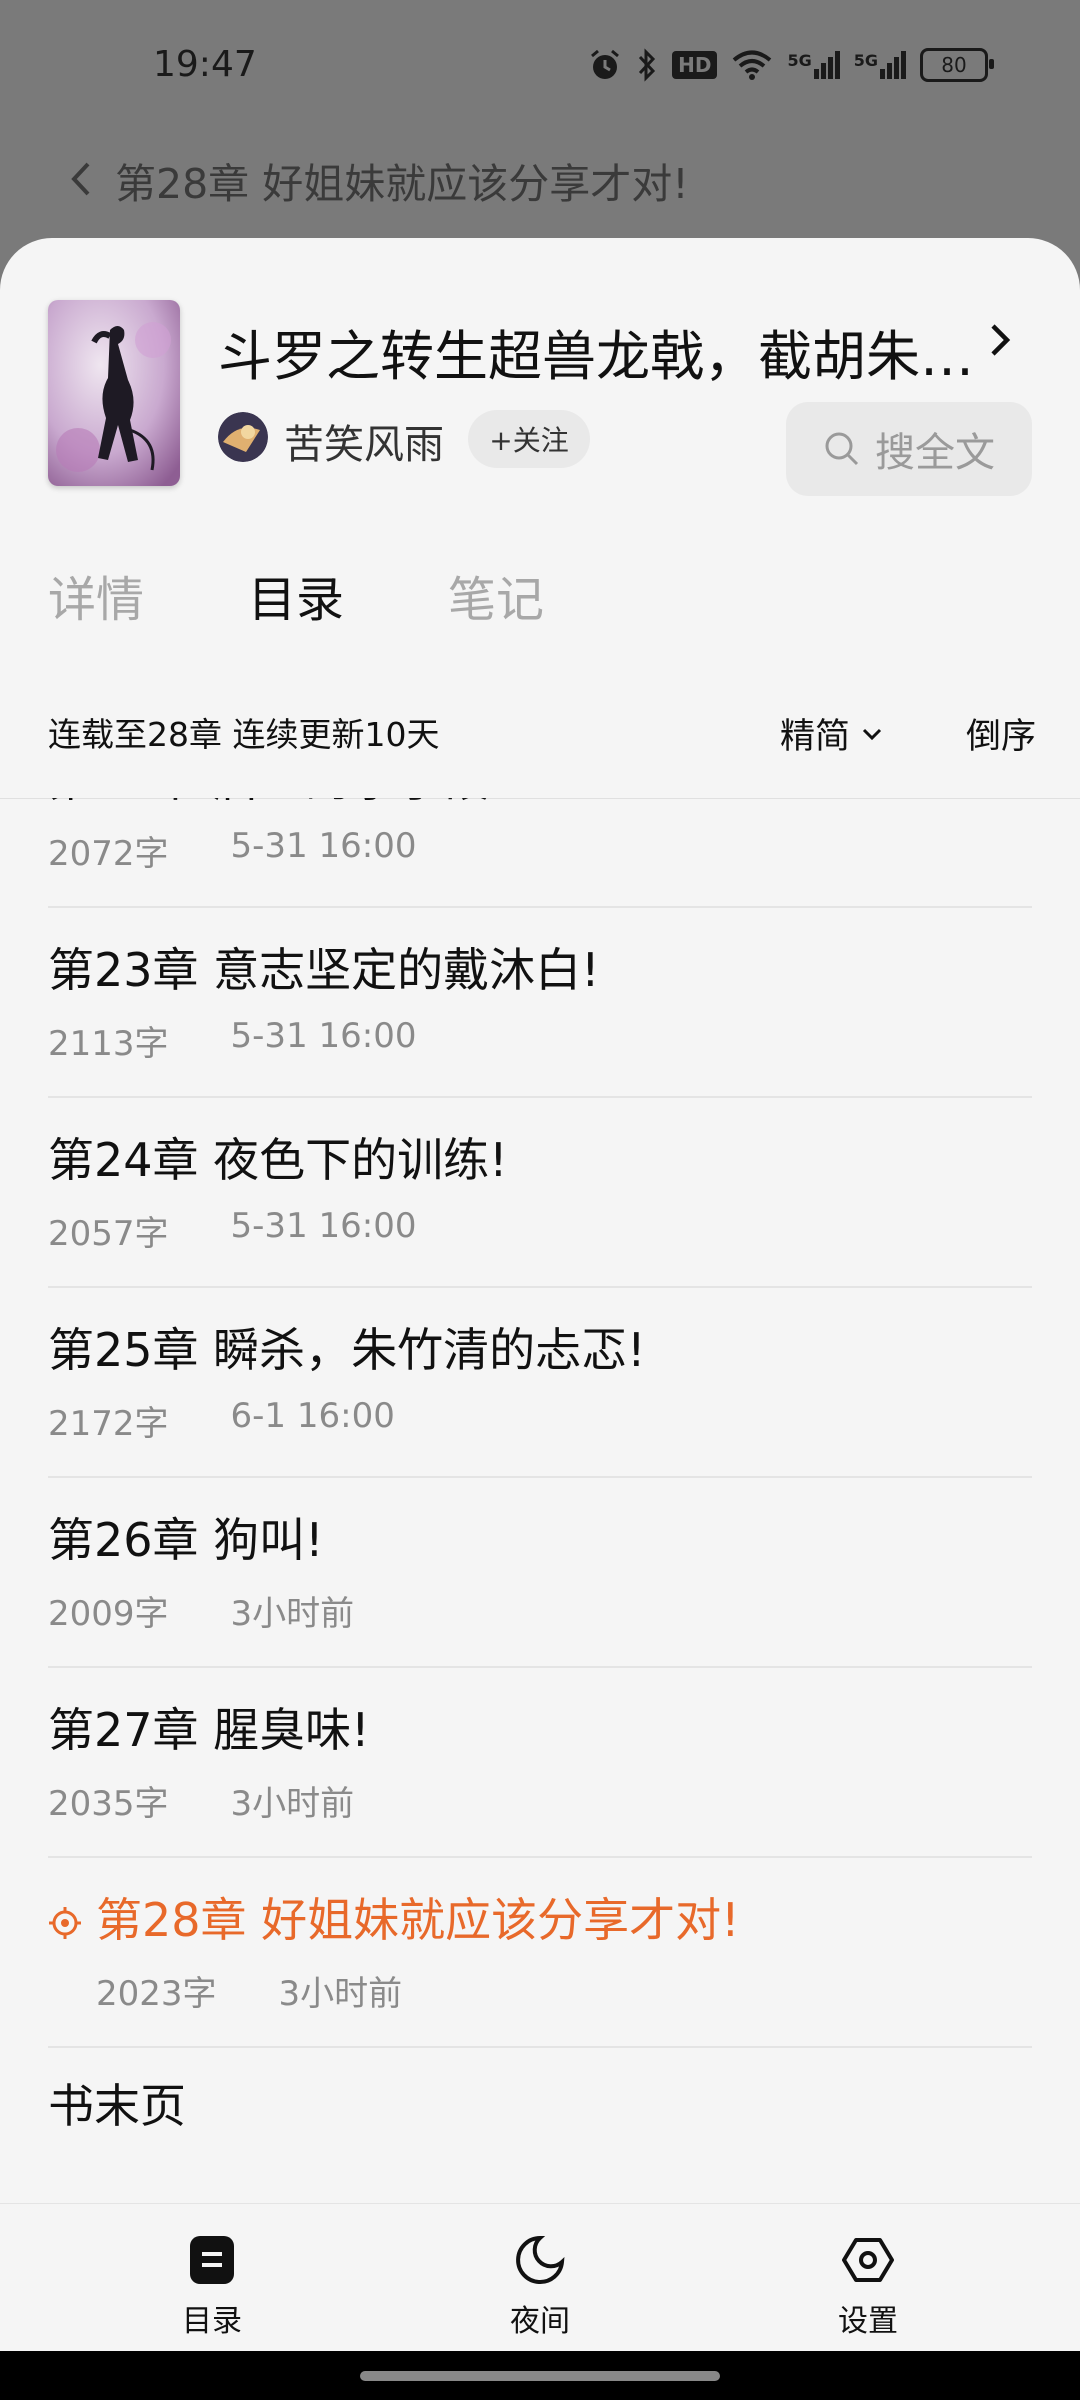 The width and height of the screenshot is (1080, 2400). What do you see at coordinates (212, 2260) in the screenshot?
I see `toc-icon` at bounding box center [212, 2260].